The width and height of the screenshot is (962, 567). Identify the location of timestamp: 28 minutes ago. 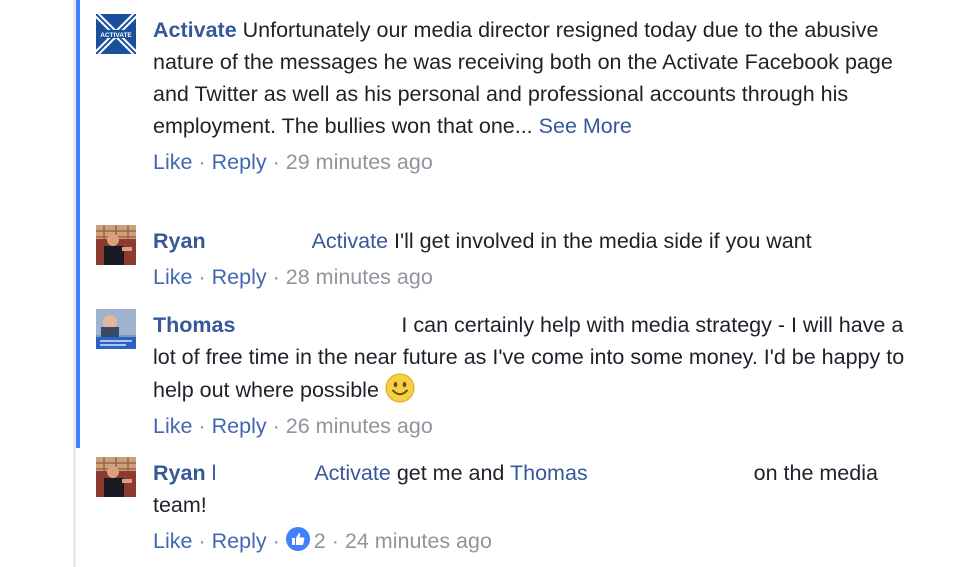
(359, 277).